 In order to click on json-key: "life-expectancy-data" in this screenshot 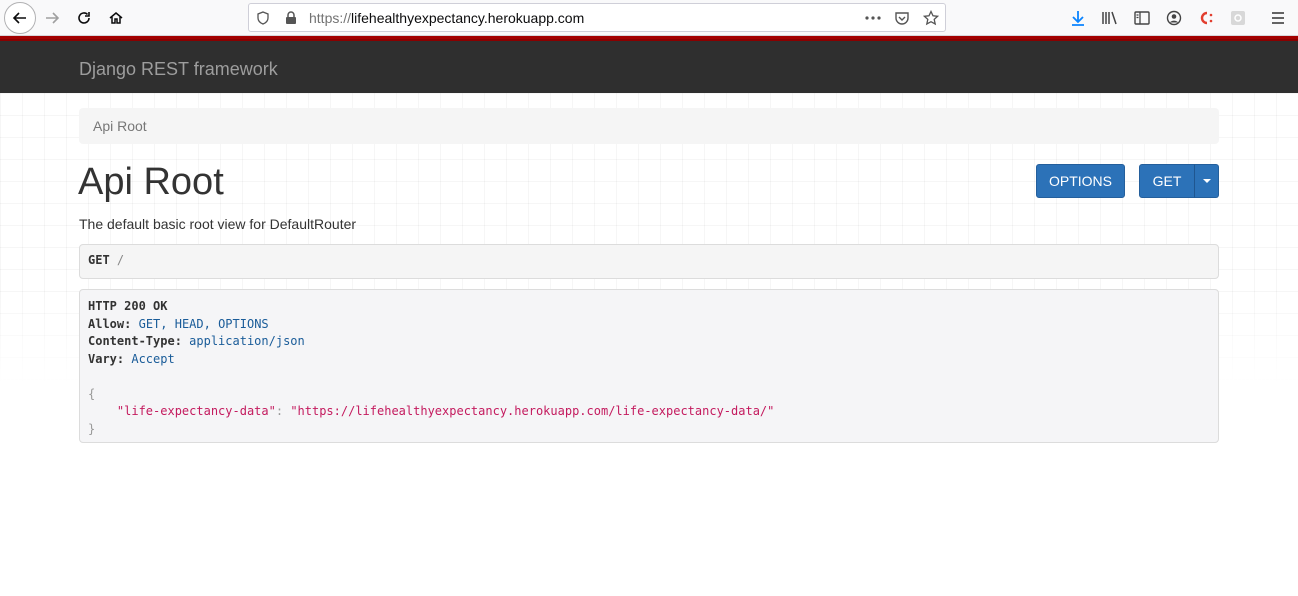, I will do `click(196, 411)`.